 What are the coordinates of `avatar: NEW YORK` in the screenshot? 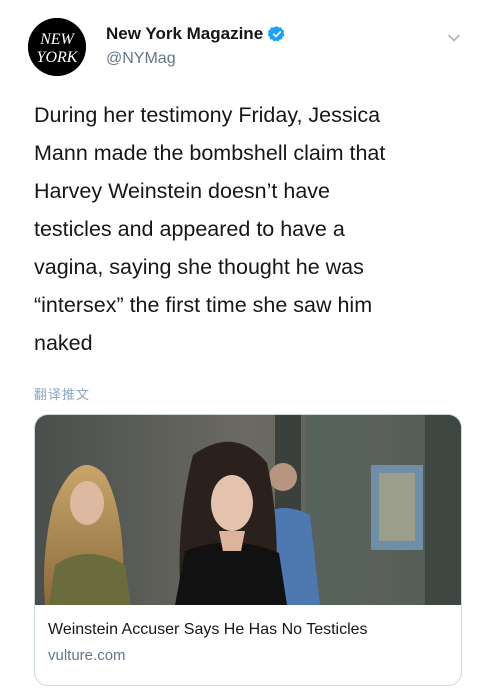 It's located at (57, 47).